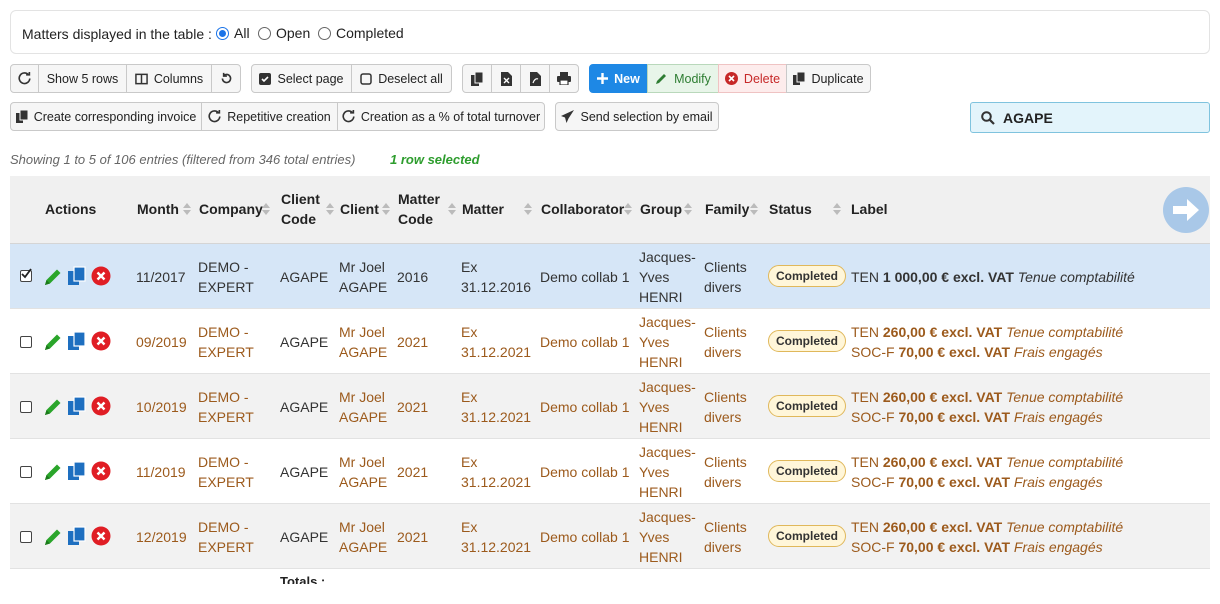 The width and height of the screenshot is (1220, 604). I want to click on pdf-export-button, so click(535, 78).